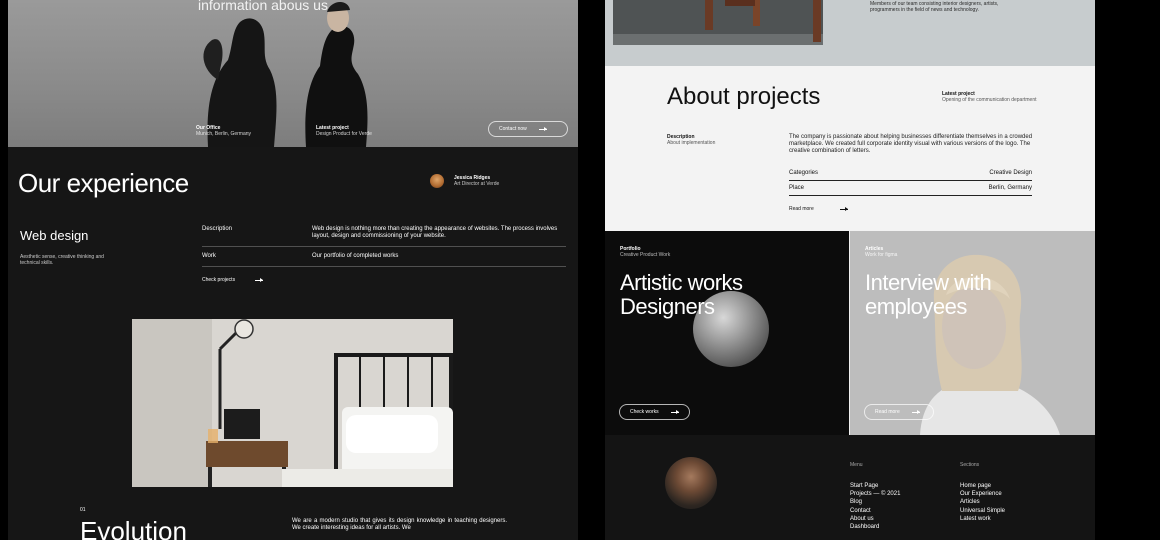 The height and width of the screenshot is (540, 1160). I want to click on read-more-button-label: Read more, so click(887, 412).